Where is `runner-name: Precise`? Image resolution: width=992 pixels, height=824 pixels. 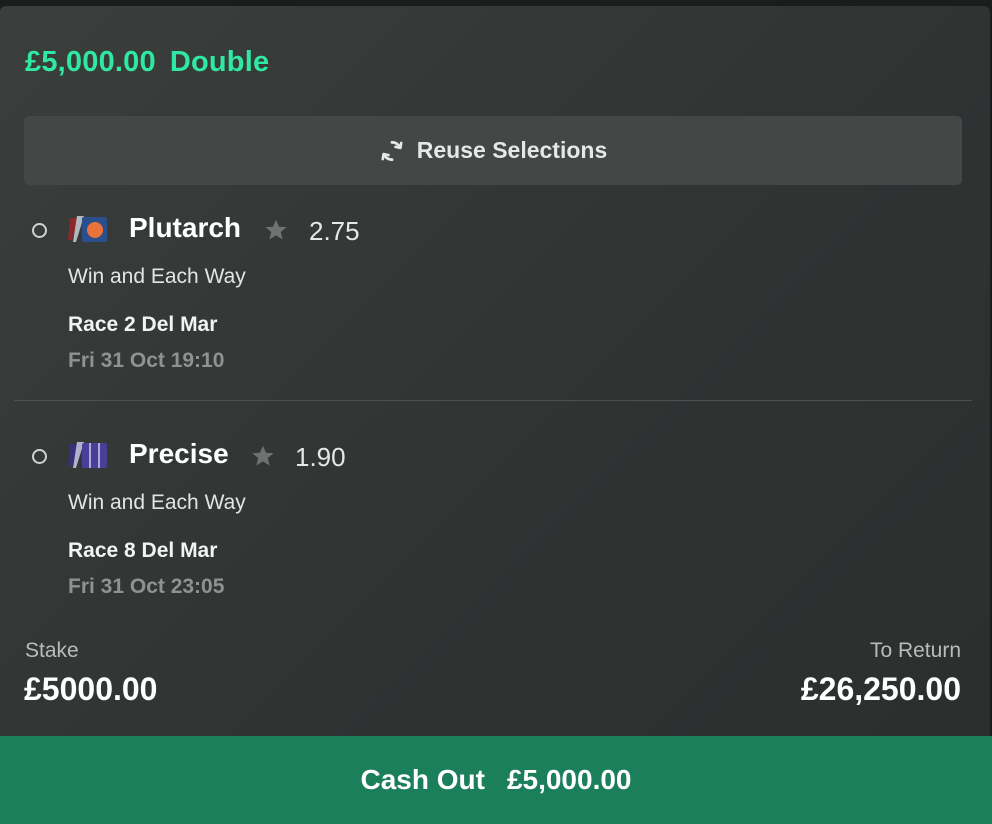
runner-name: Precise is located at coordinates (179, 453).